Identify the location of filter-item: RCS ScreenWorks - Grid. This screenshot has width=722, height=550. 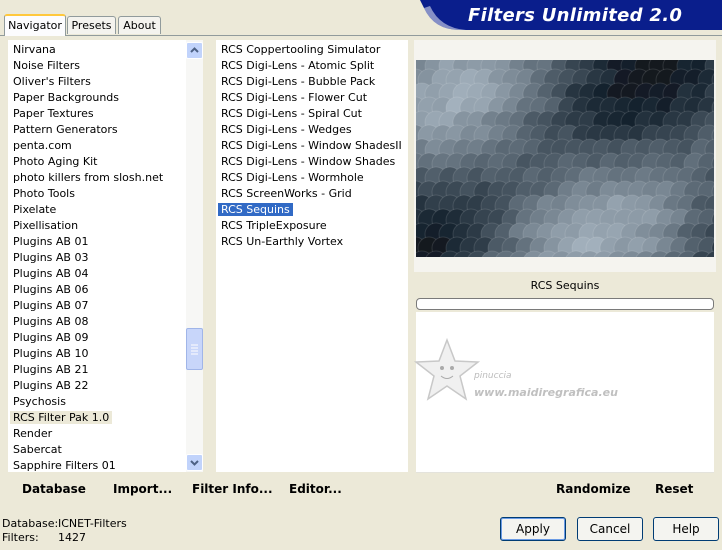
(286, 194).